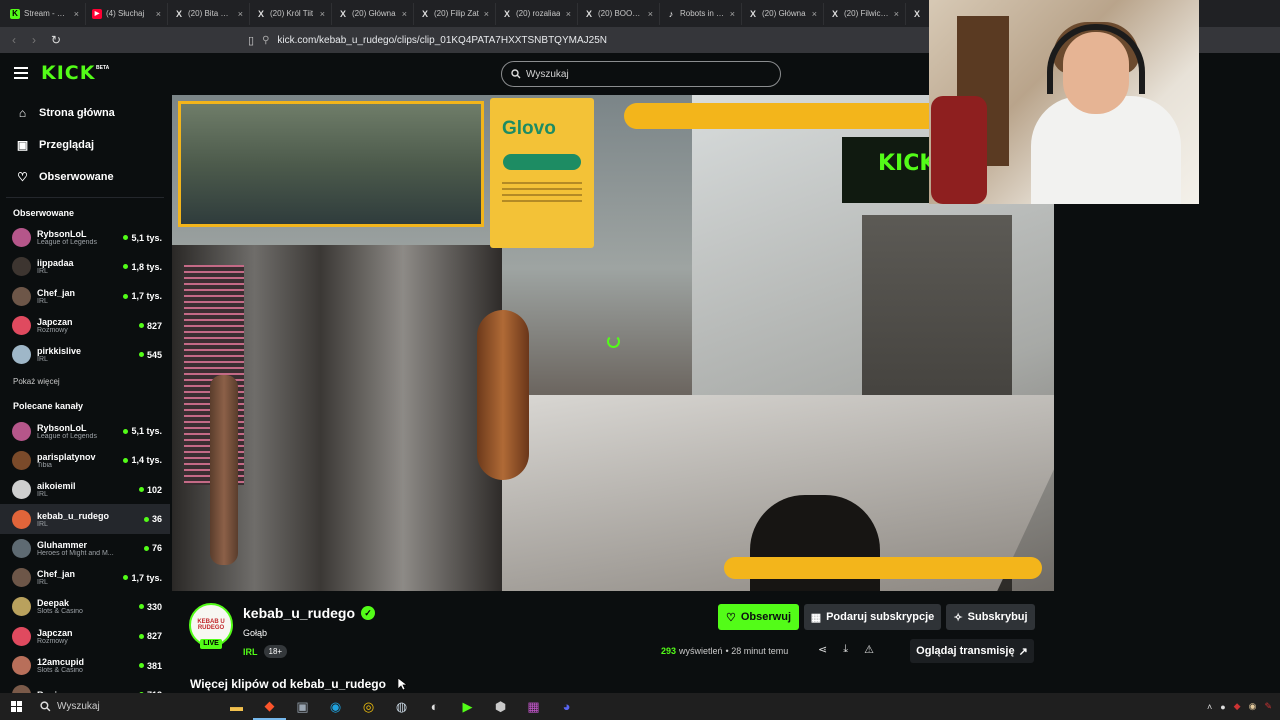 This screenshot has width=1280, height=720. I want to click on browser-tab: X (20) rozaliaa ×, so click(537, 13).